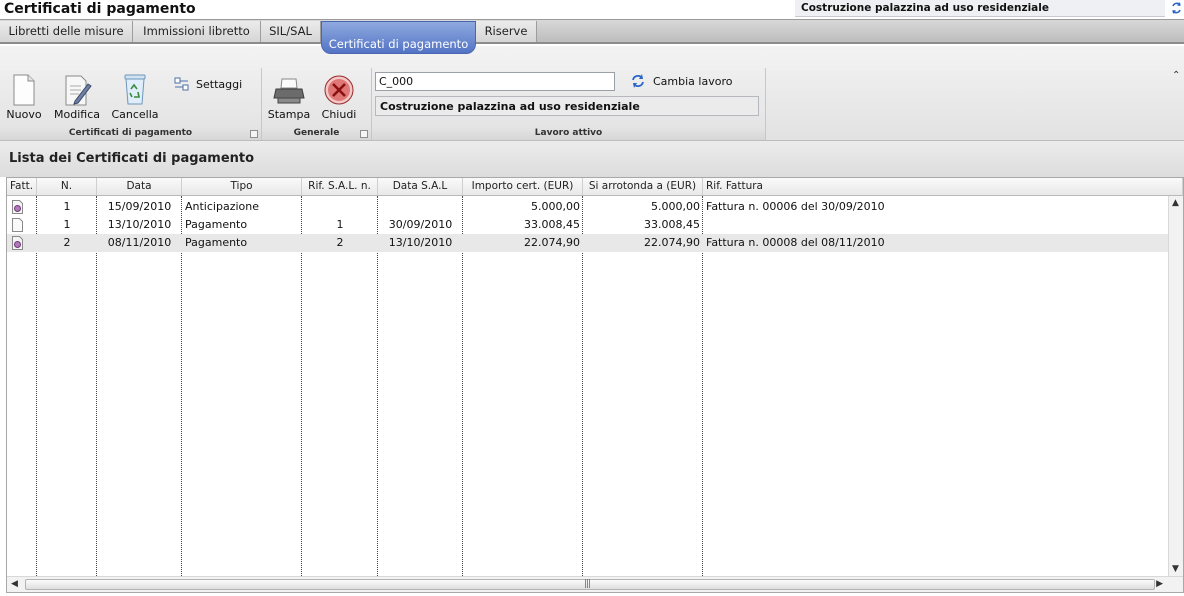 This screenshot has height=596, width=1184. I want to click on cell-data: 15/09/2010, so click(139, 206).